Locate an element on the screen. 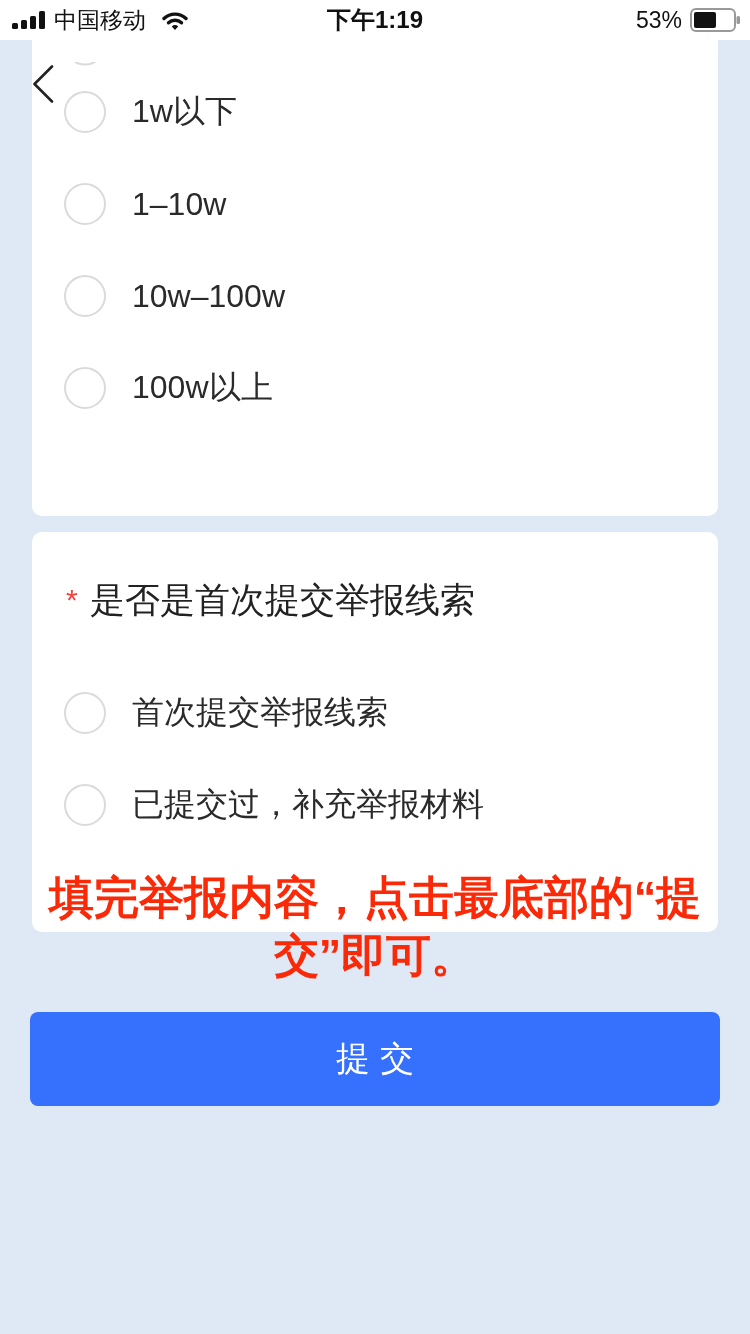  option-label: 首次提交举报线索 is located at coordinates (260, 712).